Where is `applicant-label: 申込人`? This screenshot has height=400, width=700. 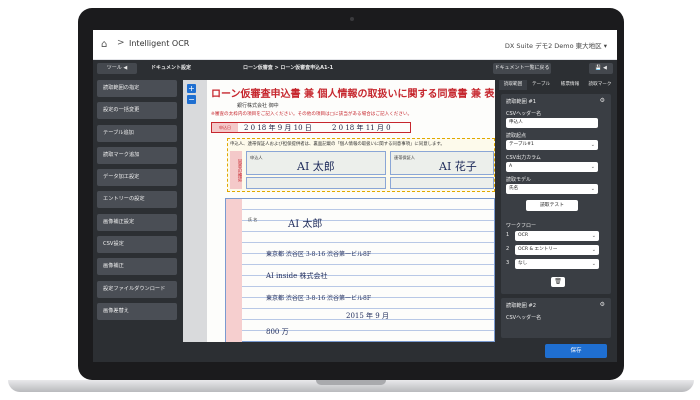
applicant-label: 申込人 is located at coordinates (256, 157).